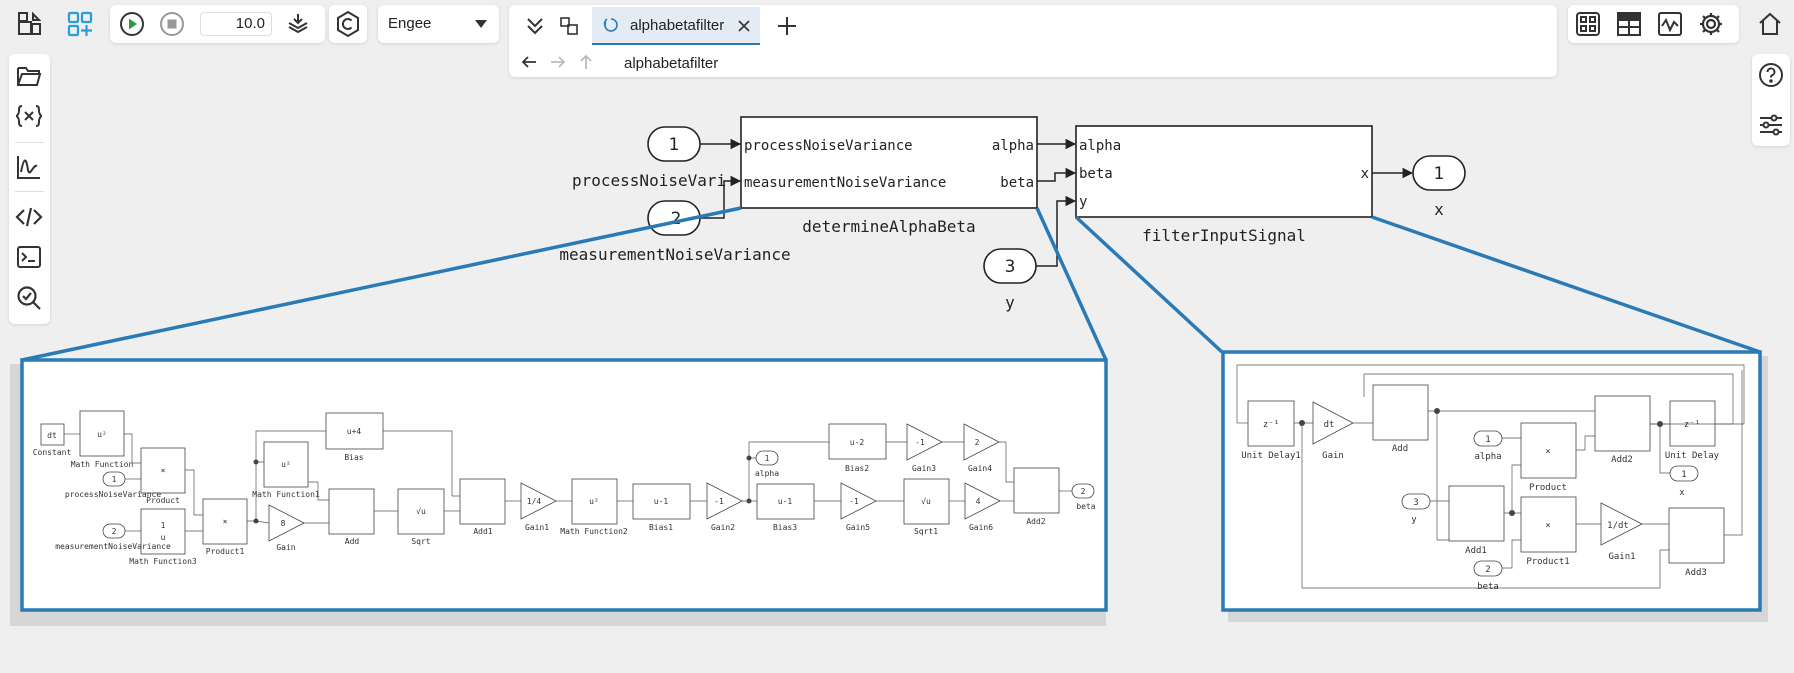  What do you see at coordinates (29, 167) in the screenshot?
I see `chart-icon` at bounding box center [29, 167].